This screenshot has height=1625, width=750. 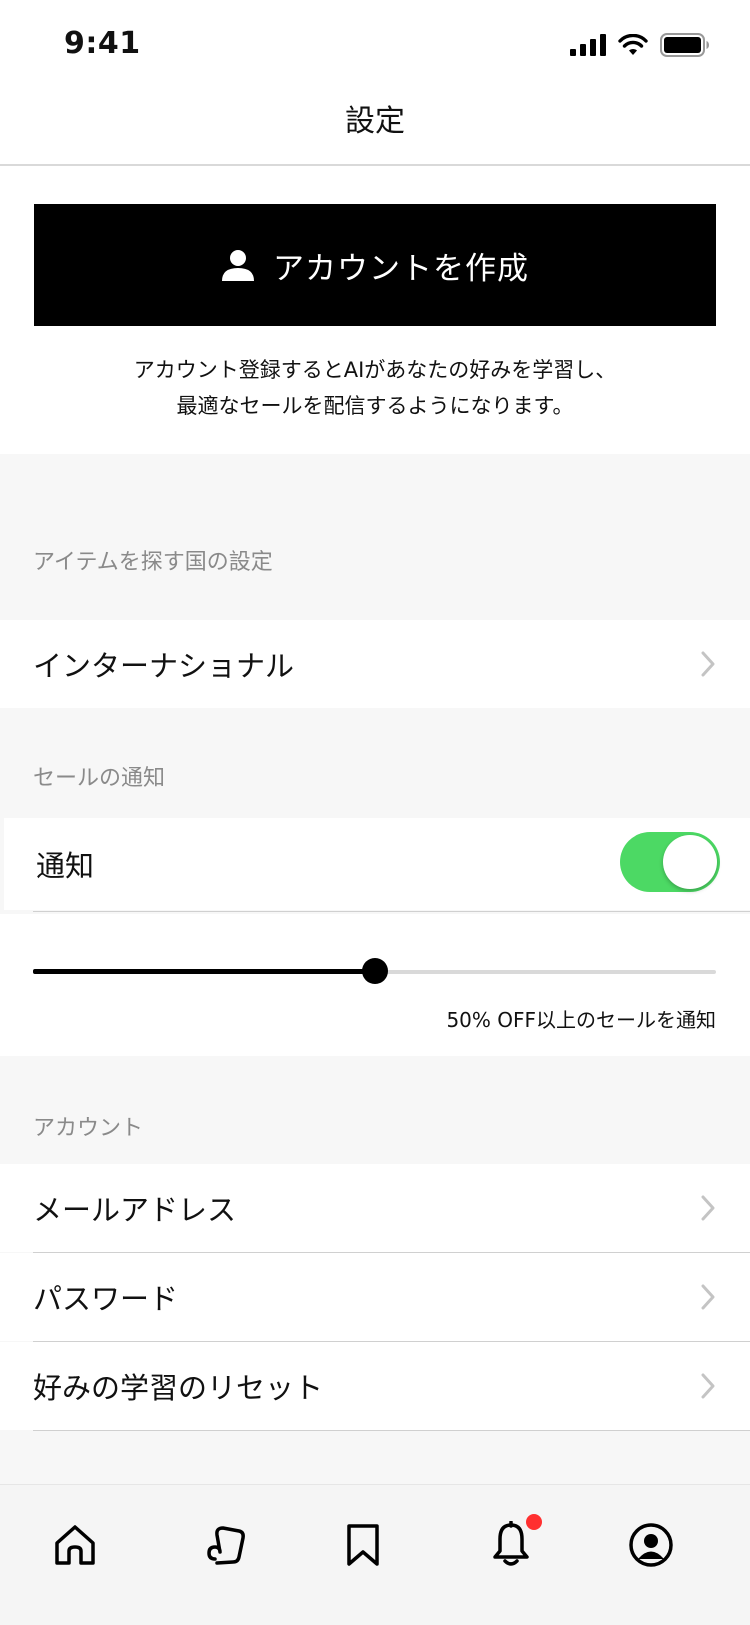 I want to click on signal-icon, so click(x=588, y=45).